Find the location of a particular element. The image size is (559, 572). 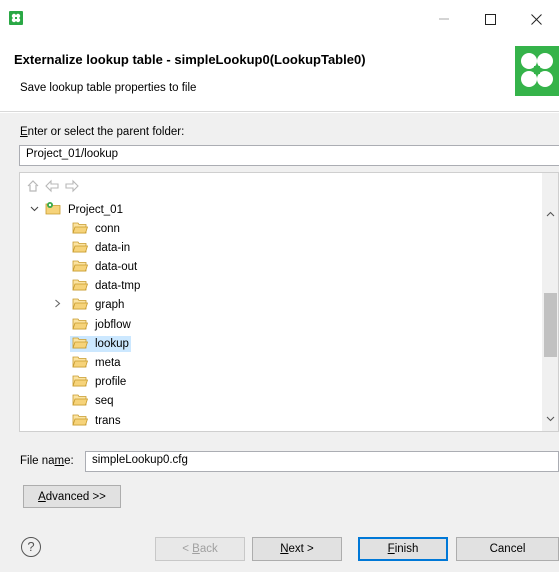

tree-toolbar is located at coordinates (53, 187).